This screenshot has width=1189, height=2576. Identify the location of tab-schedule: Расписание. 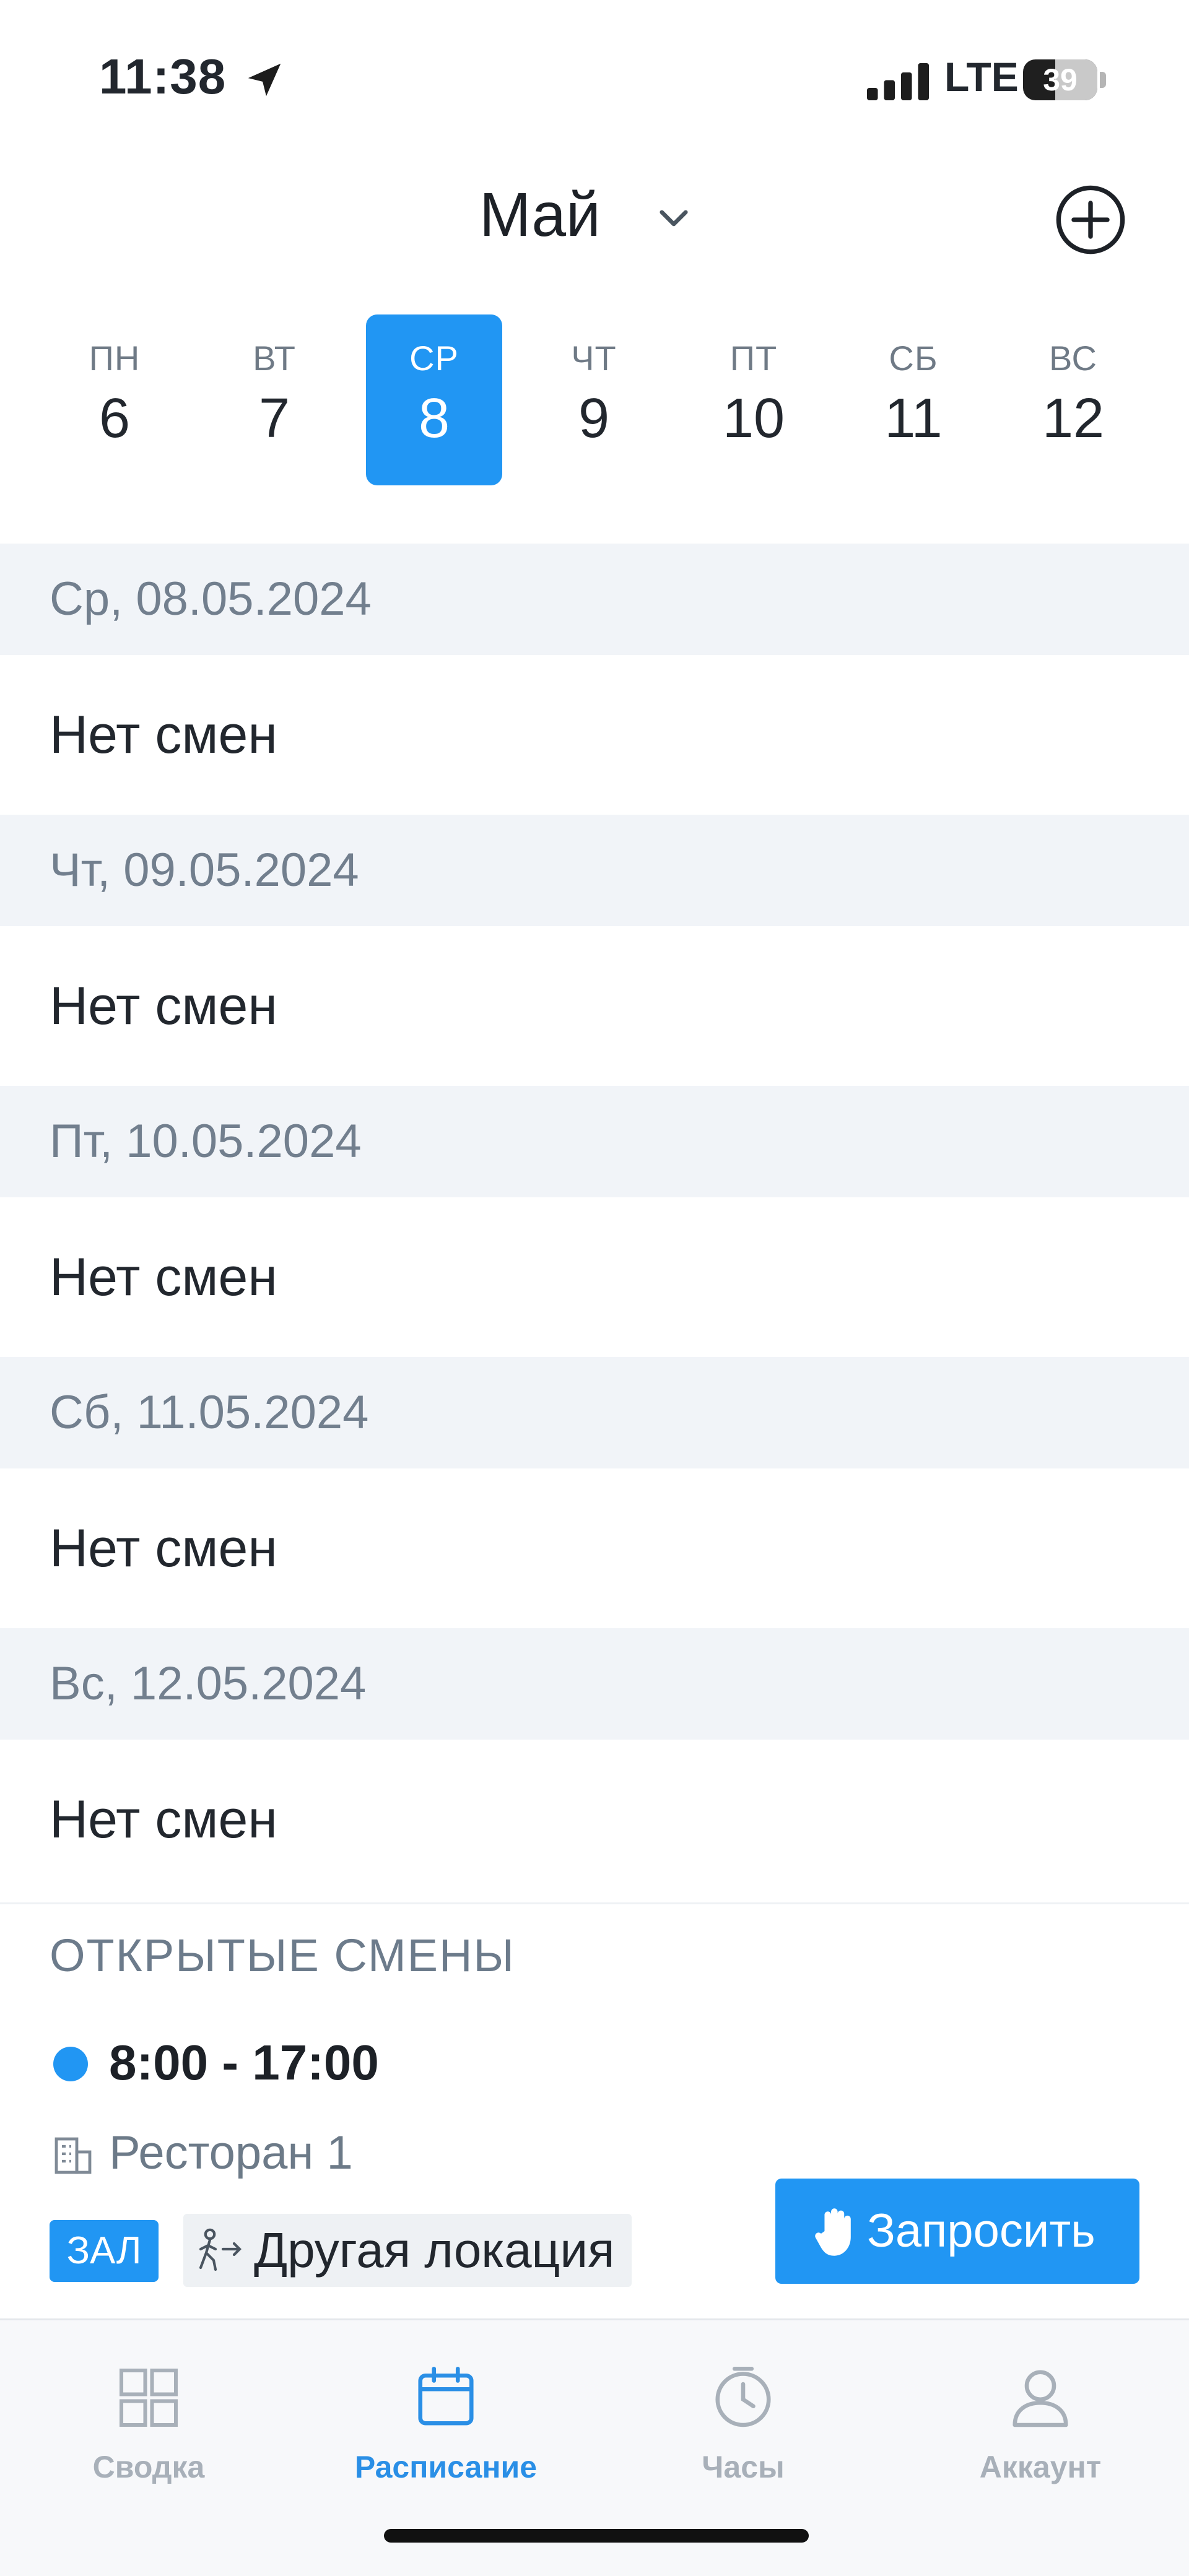
(446, 2419).